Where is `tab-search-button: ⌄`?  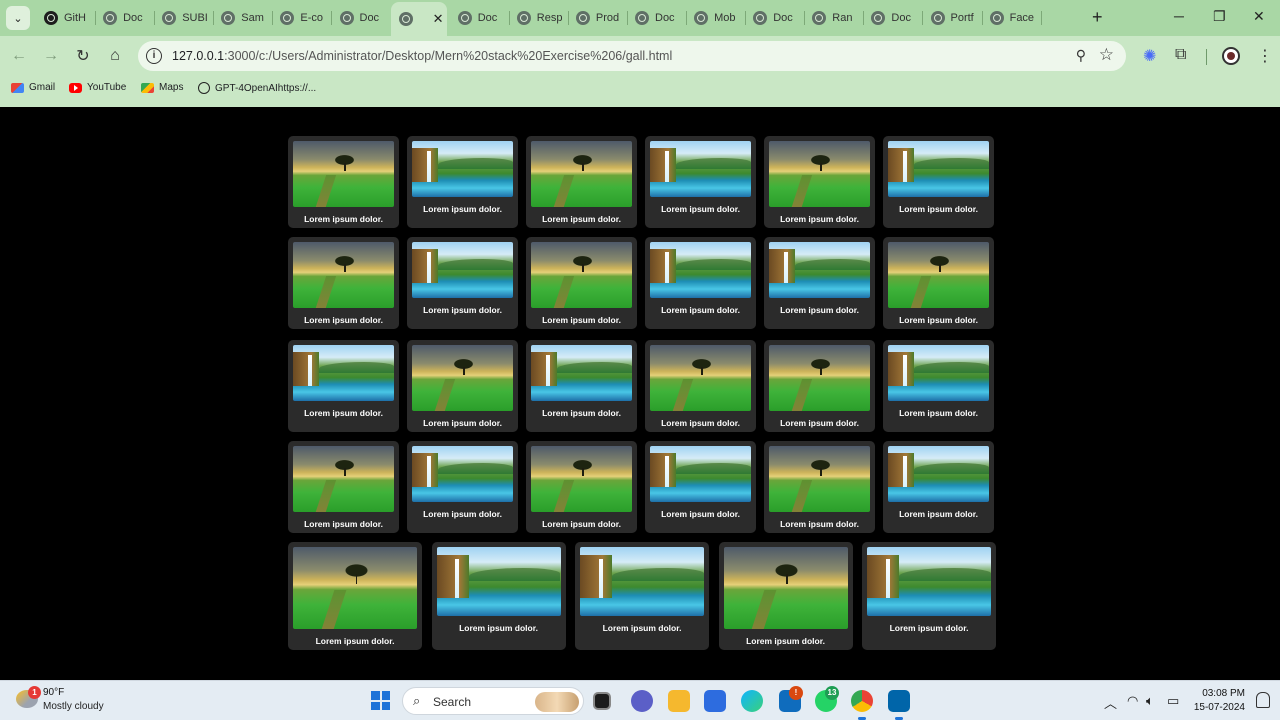
tab-search-button: ⌄ is located at coordinates (18, 18).